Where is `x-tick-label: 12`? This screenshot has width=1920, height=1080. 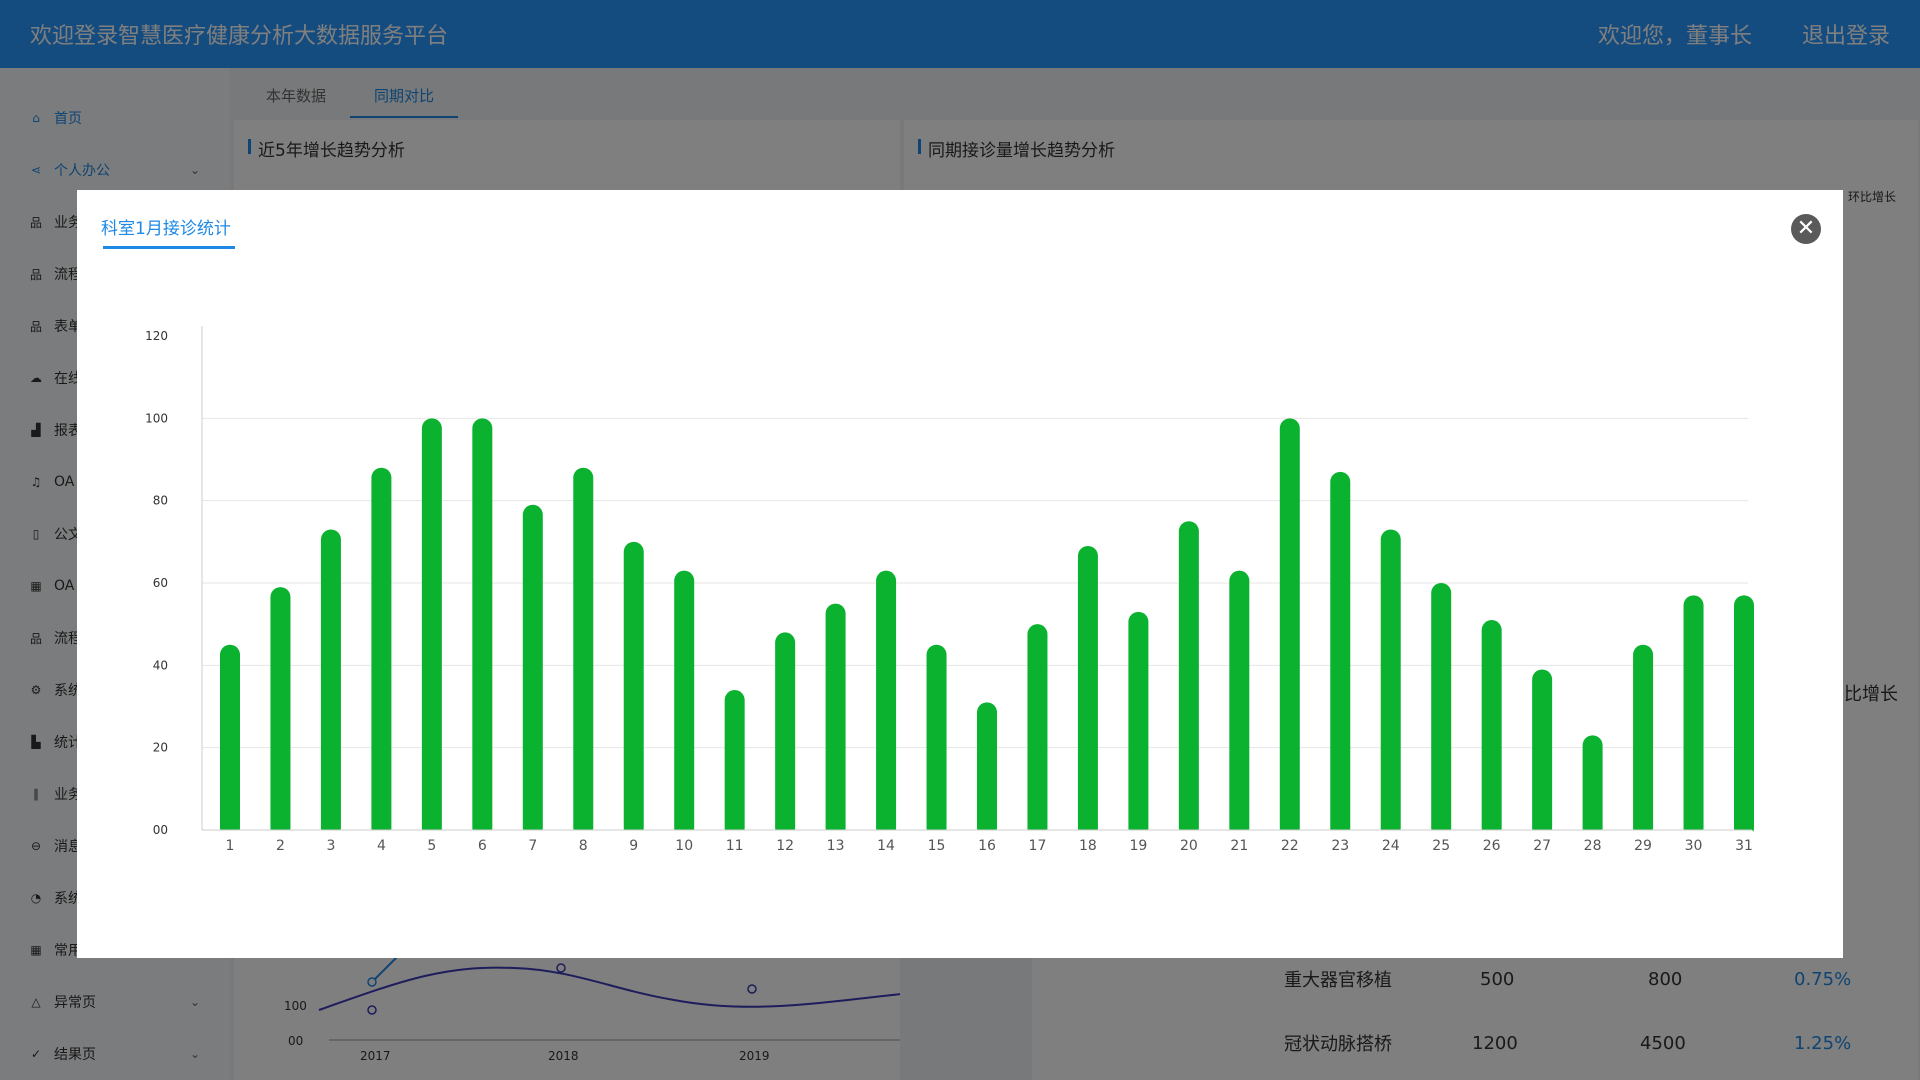 x-tick-label: 12 is located at coordinates (785, 846).